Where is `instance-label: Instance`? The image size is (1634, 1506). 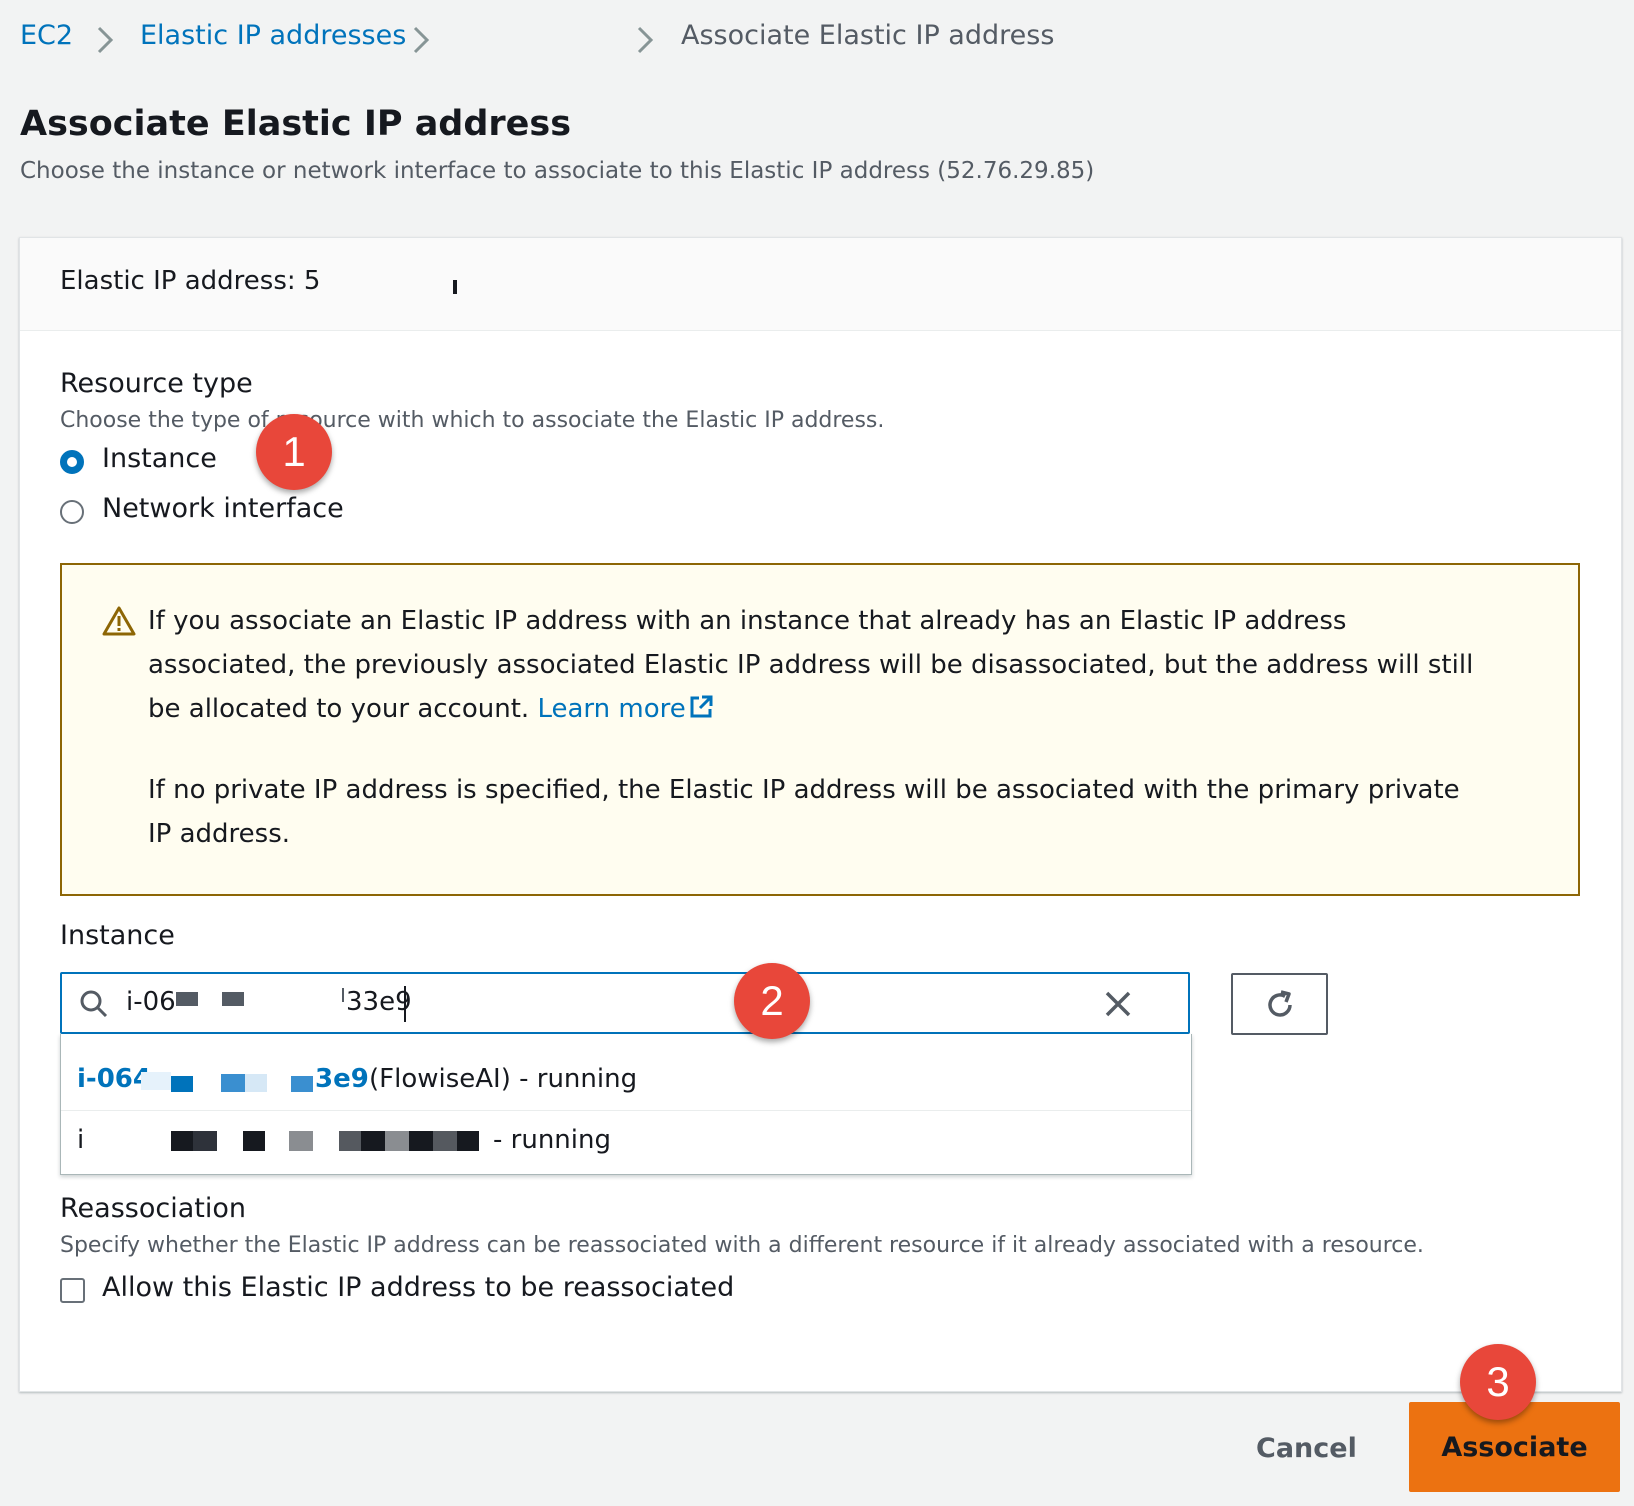 instance-label: Instance is located at coordinates (117, 935).